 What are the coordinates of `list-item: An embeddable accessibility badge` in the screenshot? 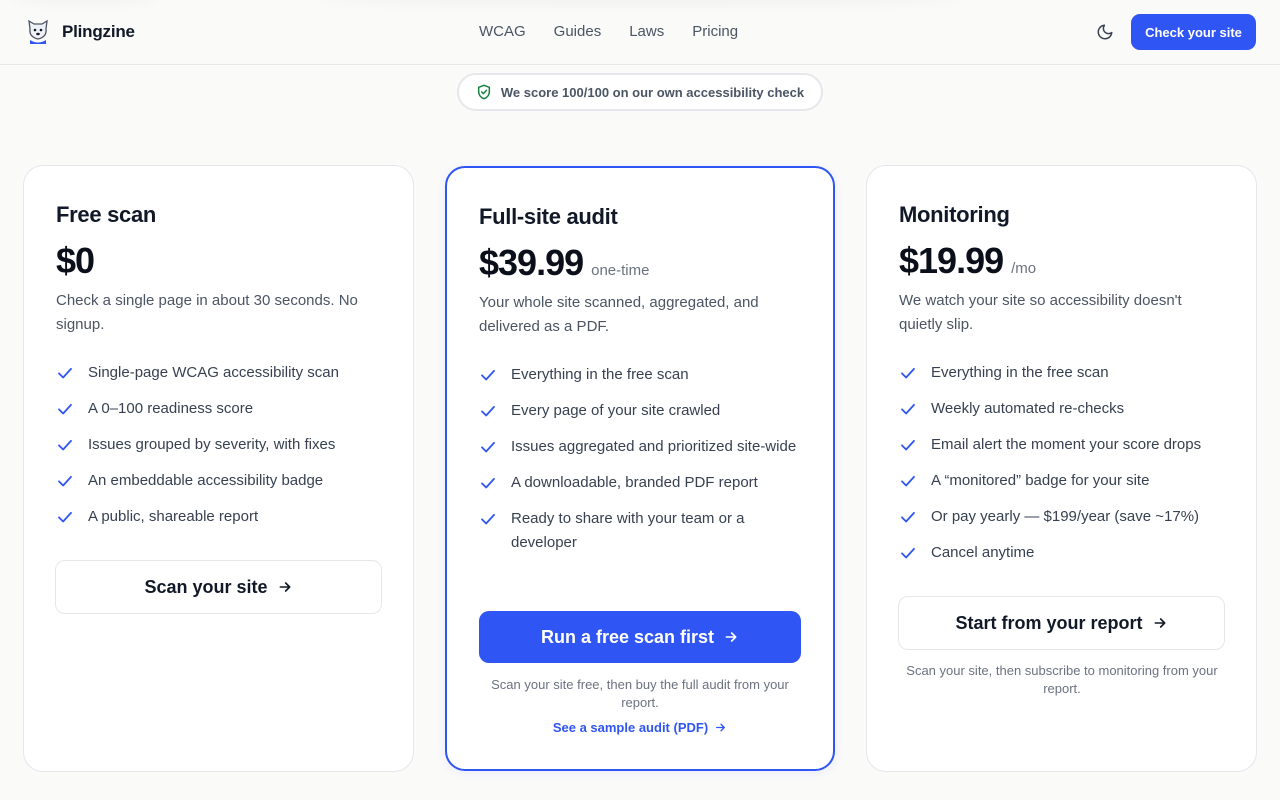 It's located at (221, 481).